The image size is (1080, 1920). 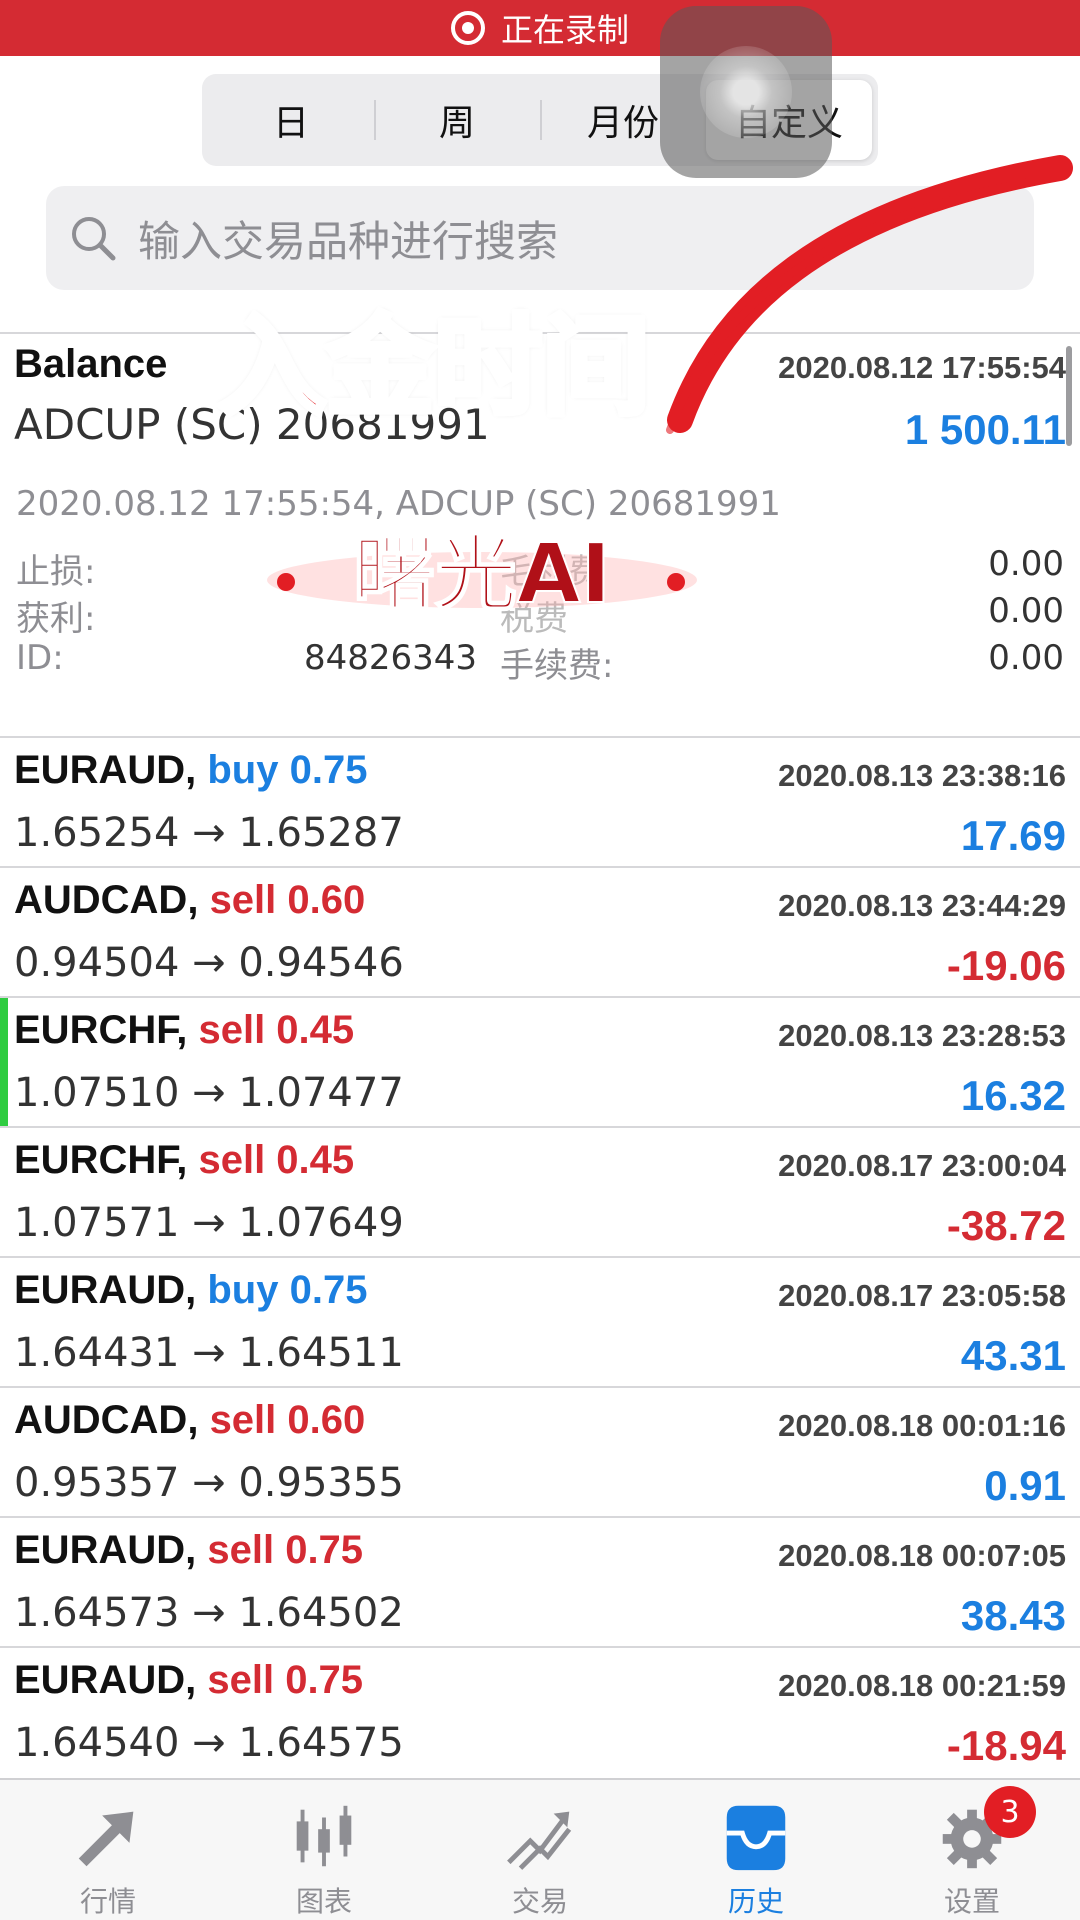 What do you see at coordinates (434, 367) in the screenshot?
I see `overlay-title: 入金时间` at bounding box center [434, 367].